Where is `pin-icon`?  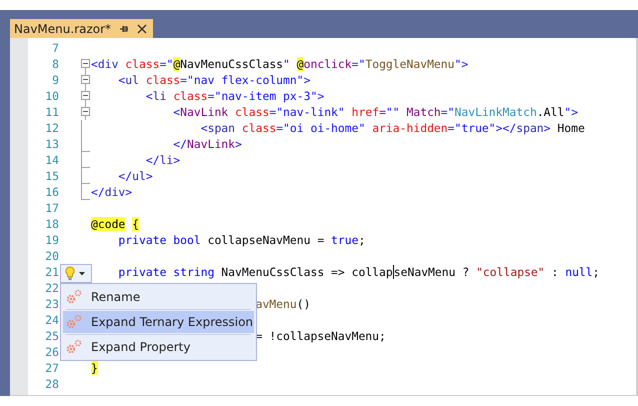
pin-icon is located at coordinates (124, 29).